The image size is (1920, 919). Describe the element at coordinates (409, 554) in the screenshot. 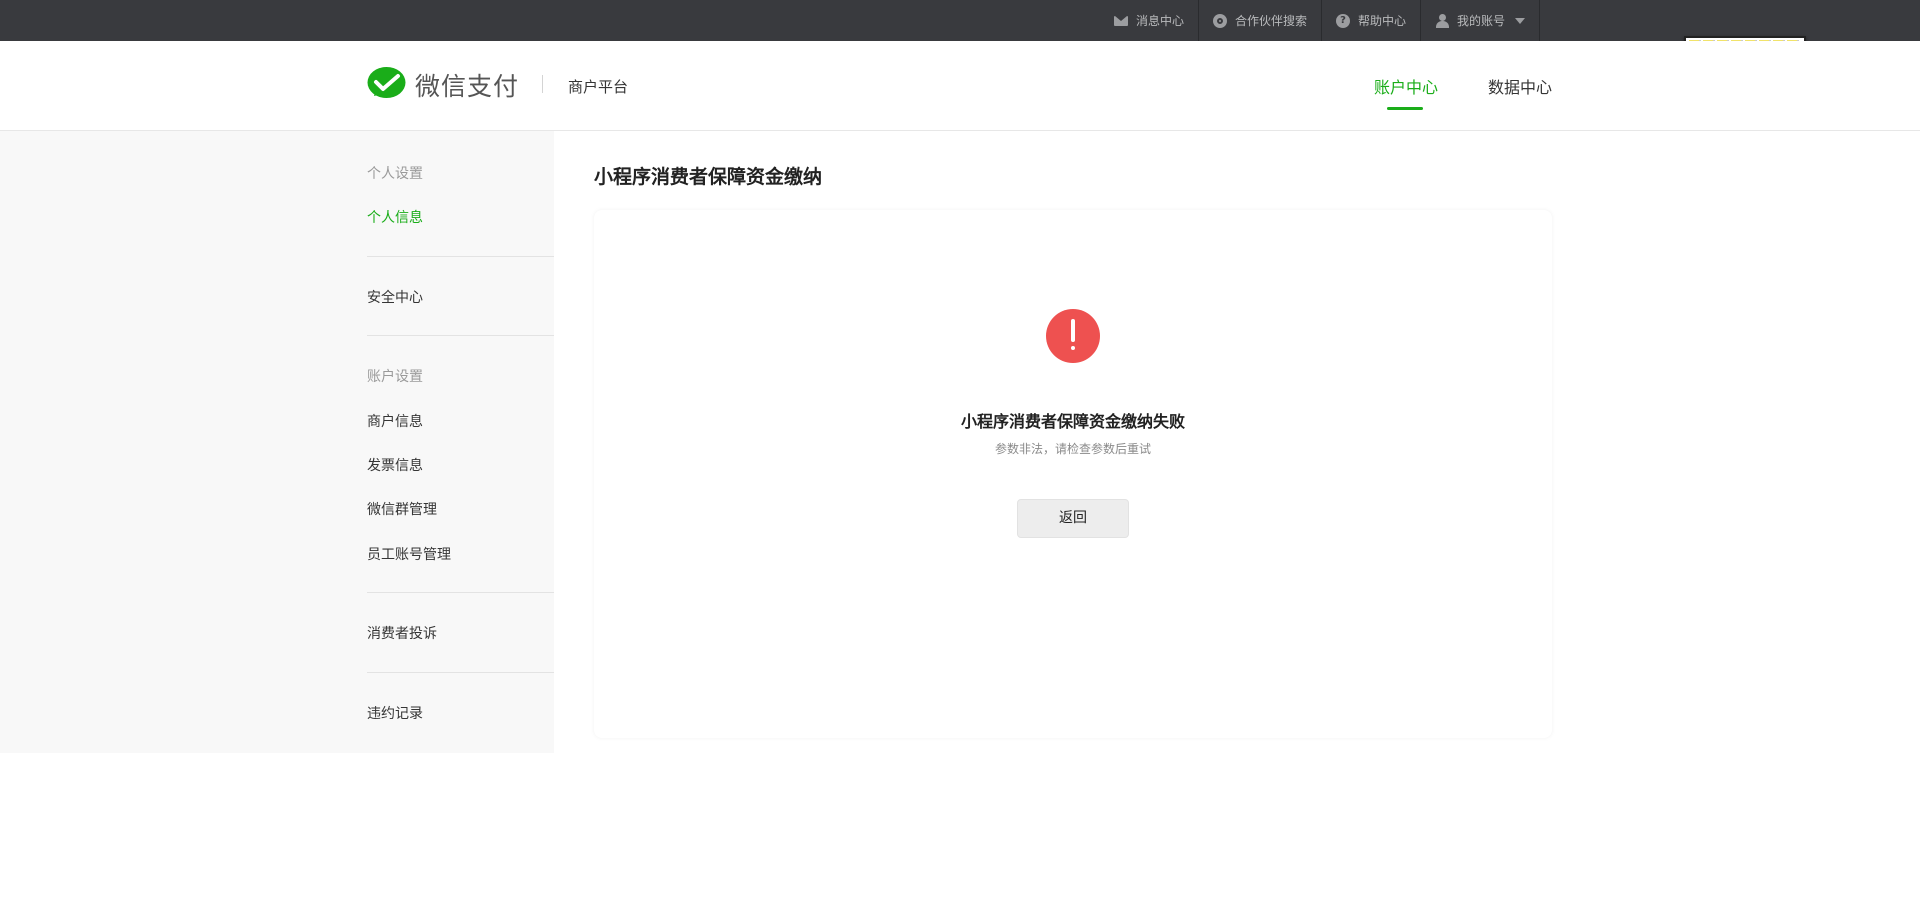

I see `sidebar-item-staff-account: 员工账号管理` at that location.